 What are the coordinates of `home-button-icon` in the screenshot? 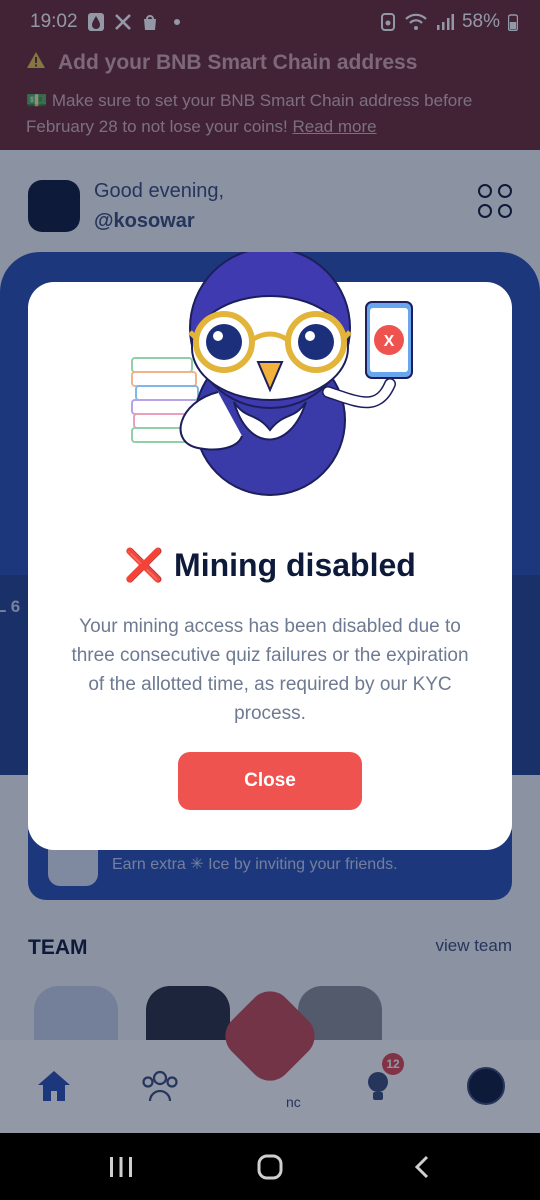 It's located at (270, 1167).